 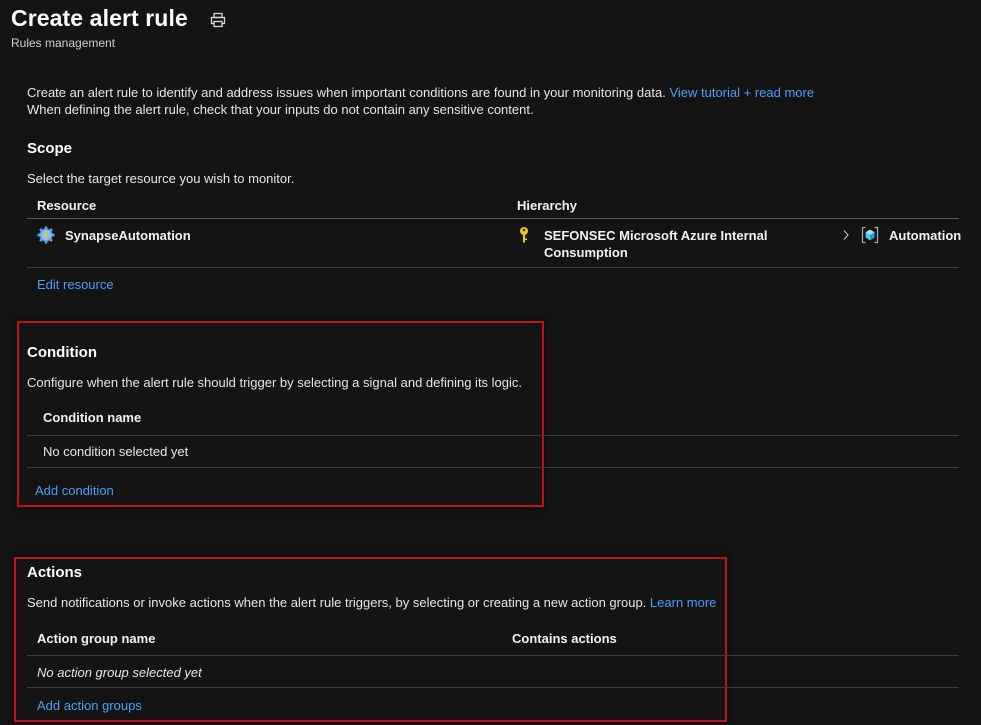 What do you see at coordinates (564, 638) in the screenshot?
I see `contains-actions-column-header: Contains actions` at bounding box center [564, 638].